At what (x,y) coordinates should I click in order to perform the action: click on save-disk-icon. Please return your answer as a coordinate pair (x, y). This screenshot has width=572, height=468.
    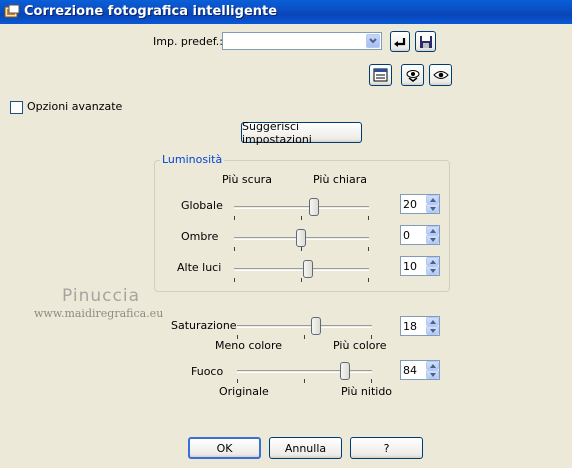
    Looking at the image, I should click on (425, 41).